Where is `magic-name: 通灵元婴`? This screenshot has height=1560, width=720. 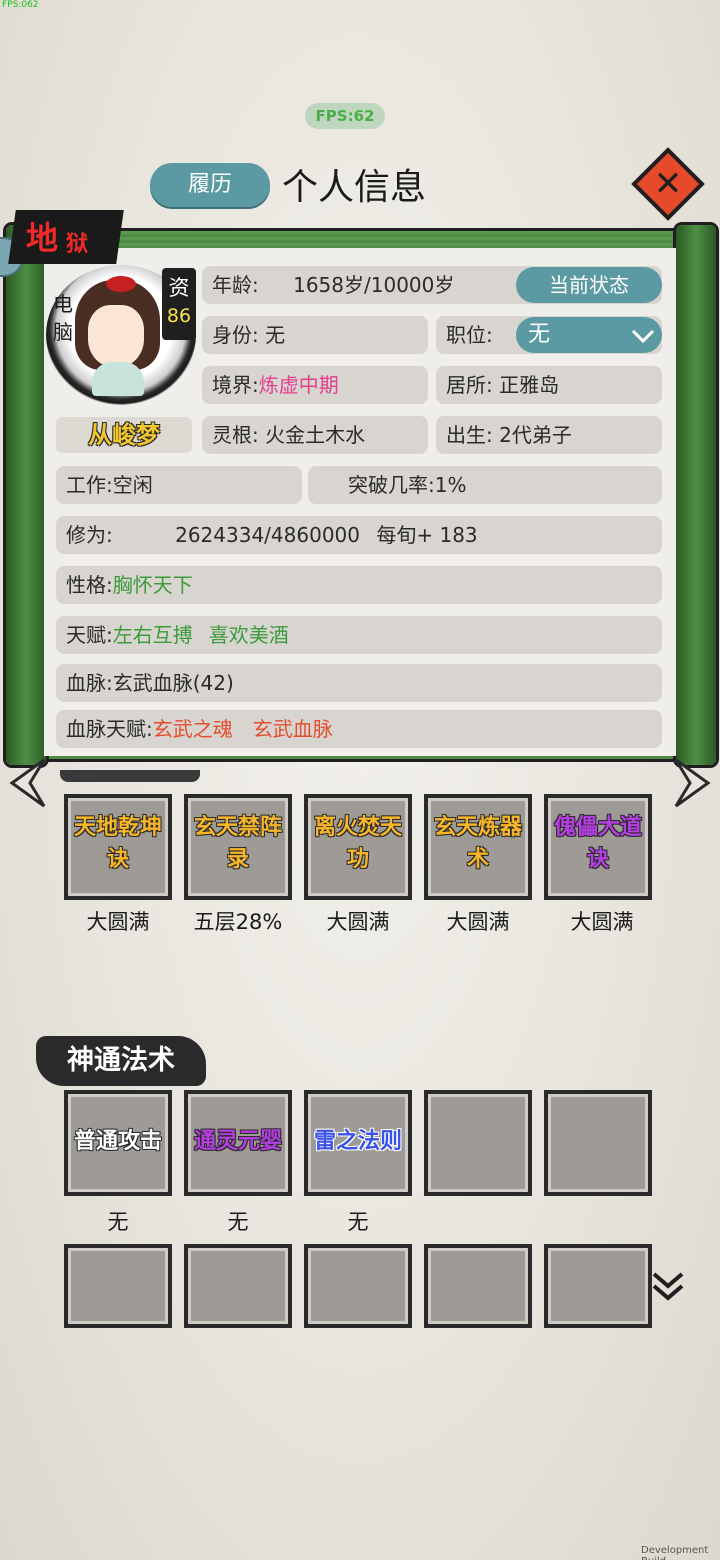
magic-name: 通灵元婴 is located at coordinates (237, 1141).